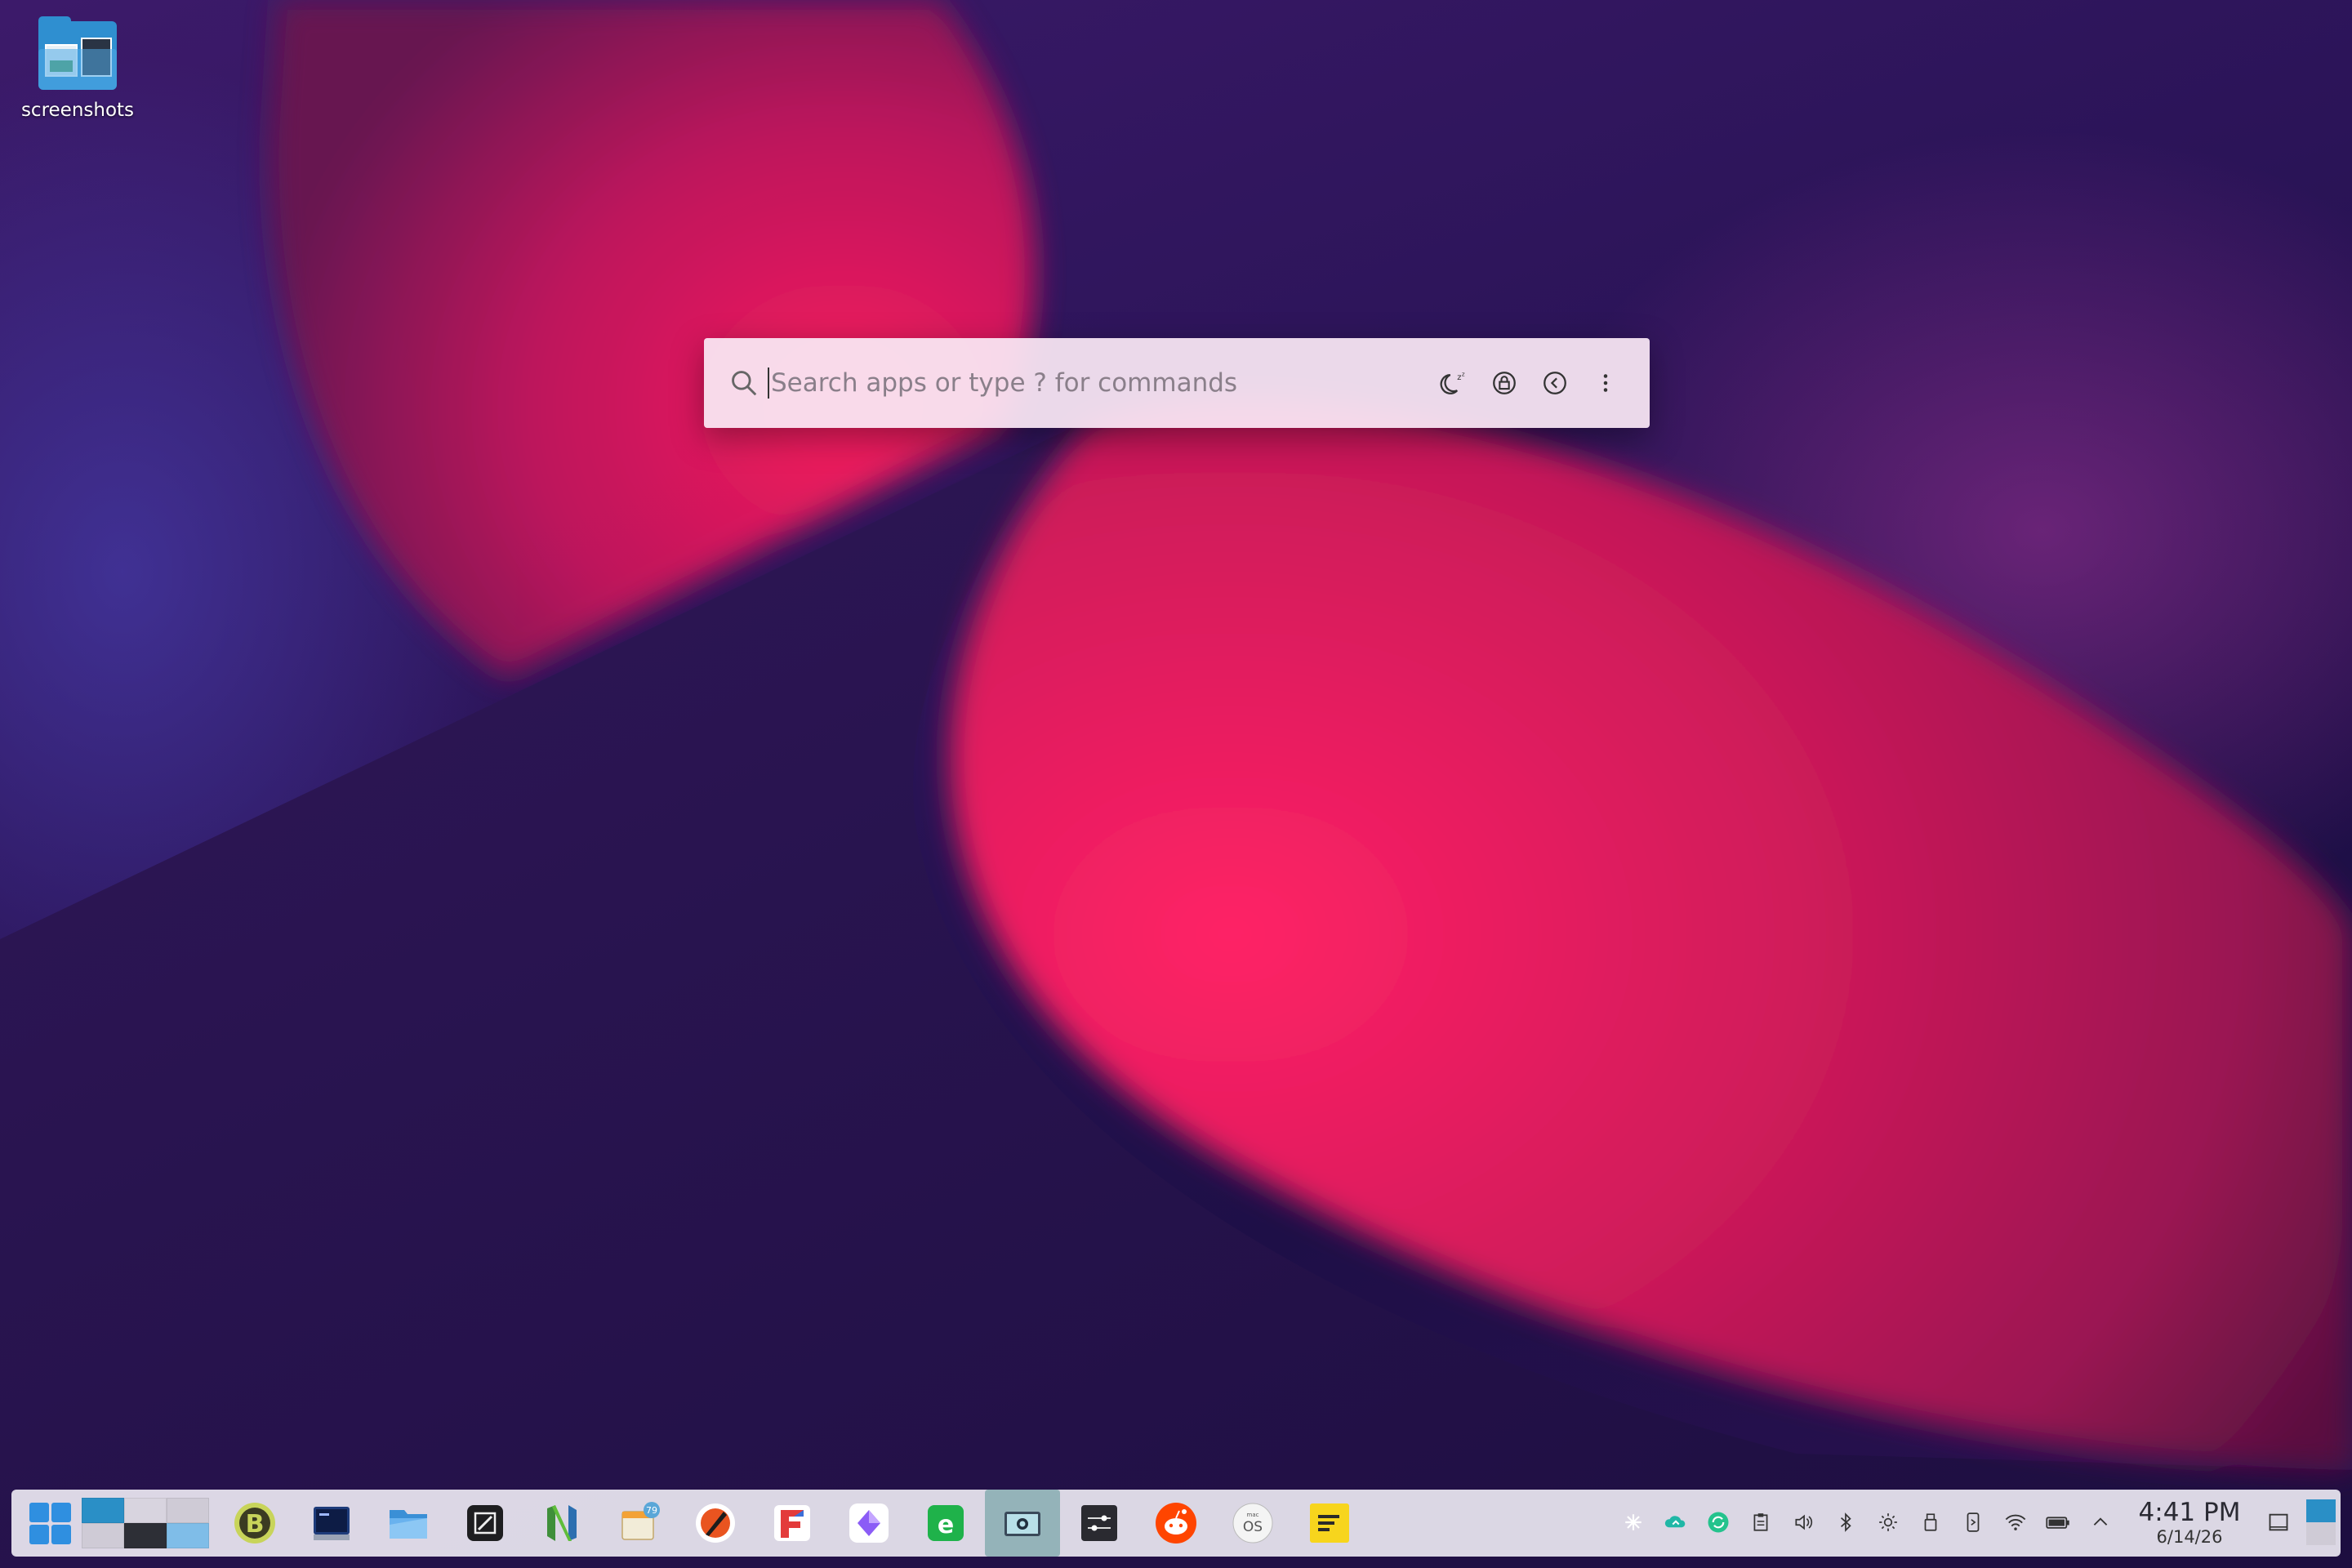 The width and height of the screenshot is (2352, 1568). Describe the element at coordinates (1022, 1523) in the screenshot. I see `camera-icon` at that location.